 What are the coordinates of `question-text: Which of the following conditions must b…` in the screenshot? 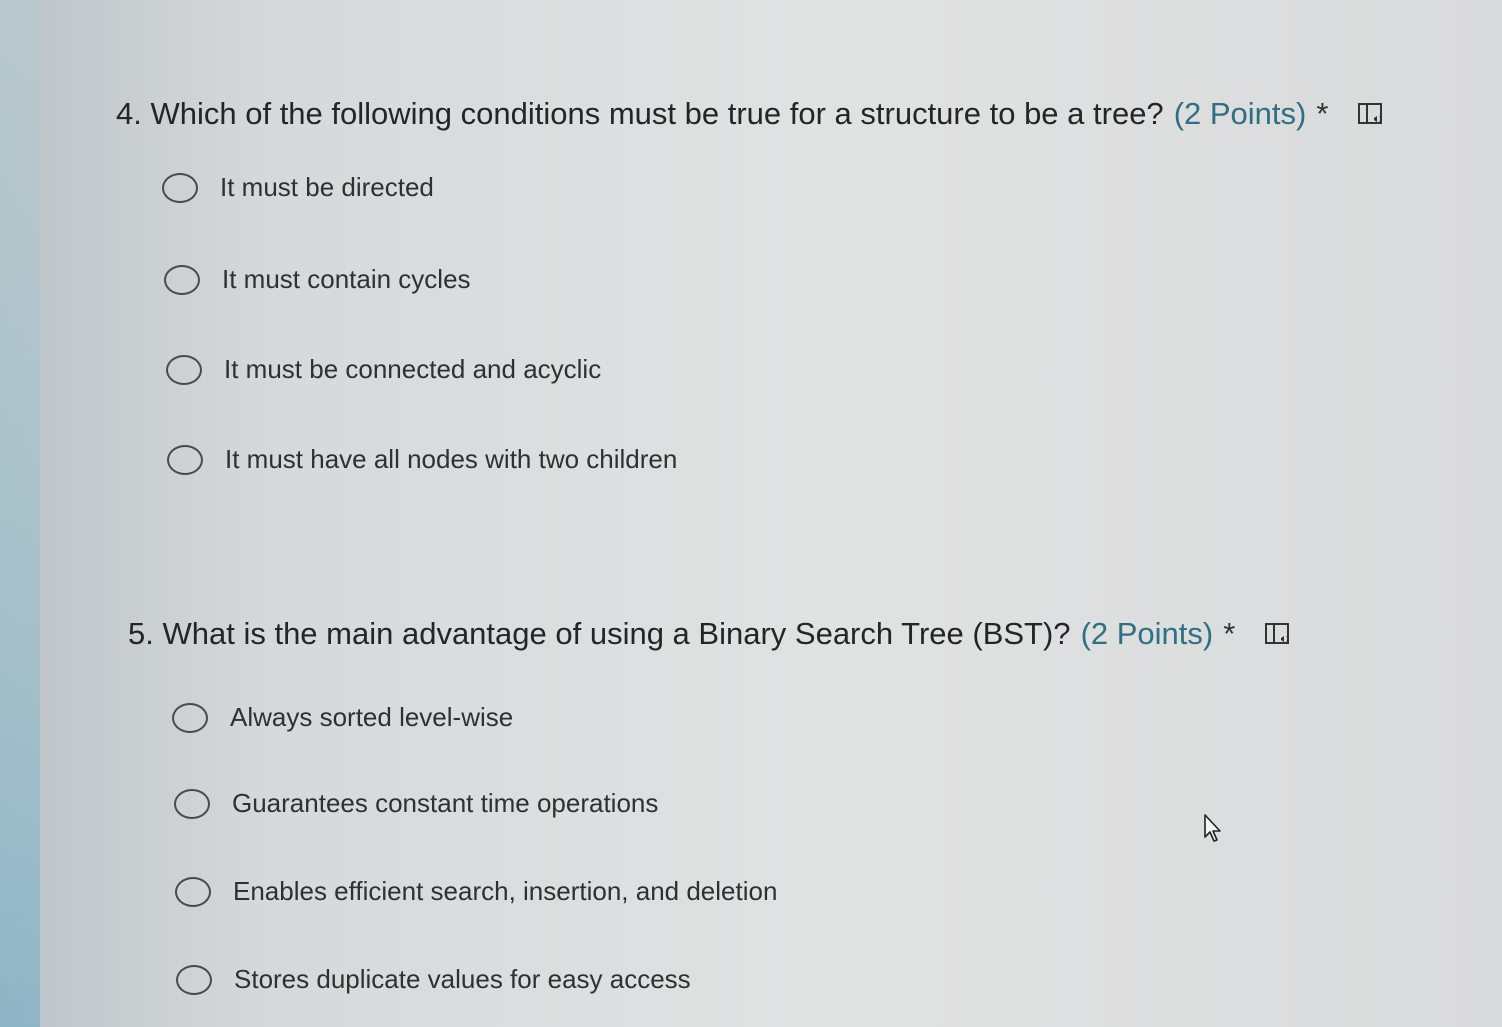 It's located at (657, 113).